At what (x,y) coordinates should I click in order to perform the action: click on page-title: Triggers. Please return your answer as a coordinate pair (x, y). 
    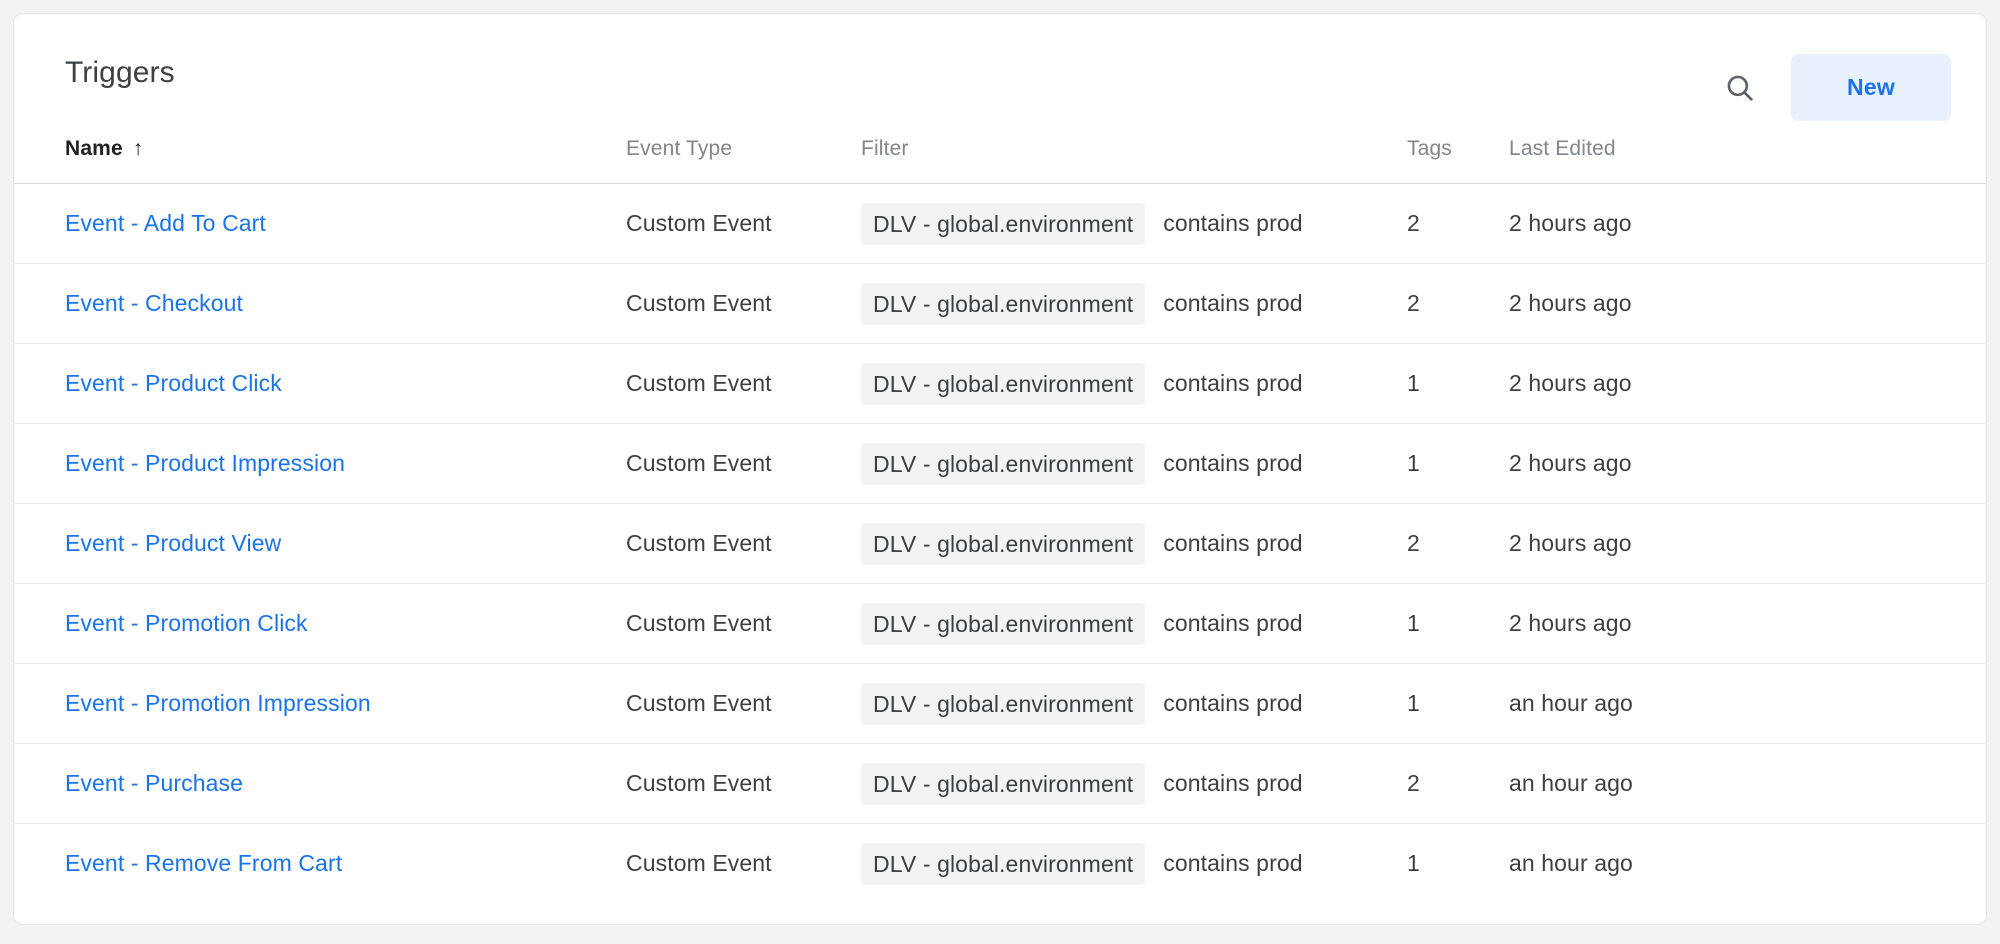
    Looking at the image, I should click on (120, 72).